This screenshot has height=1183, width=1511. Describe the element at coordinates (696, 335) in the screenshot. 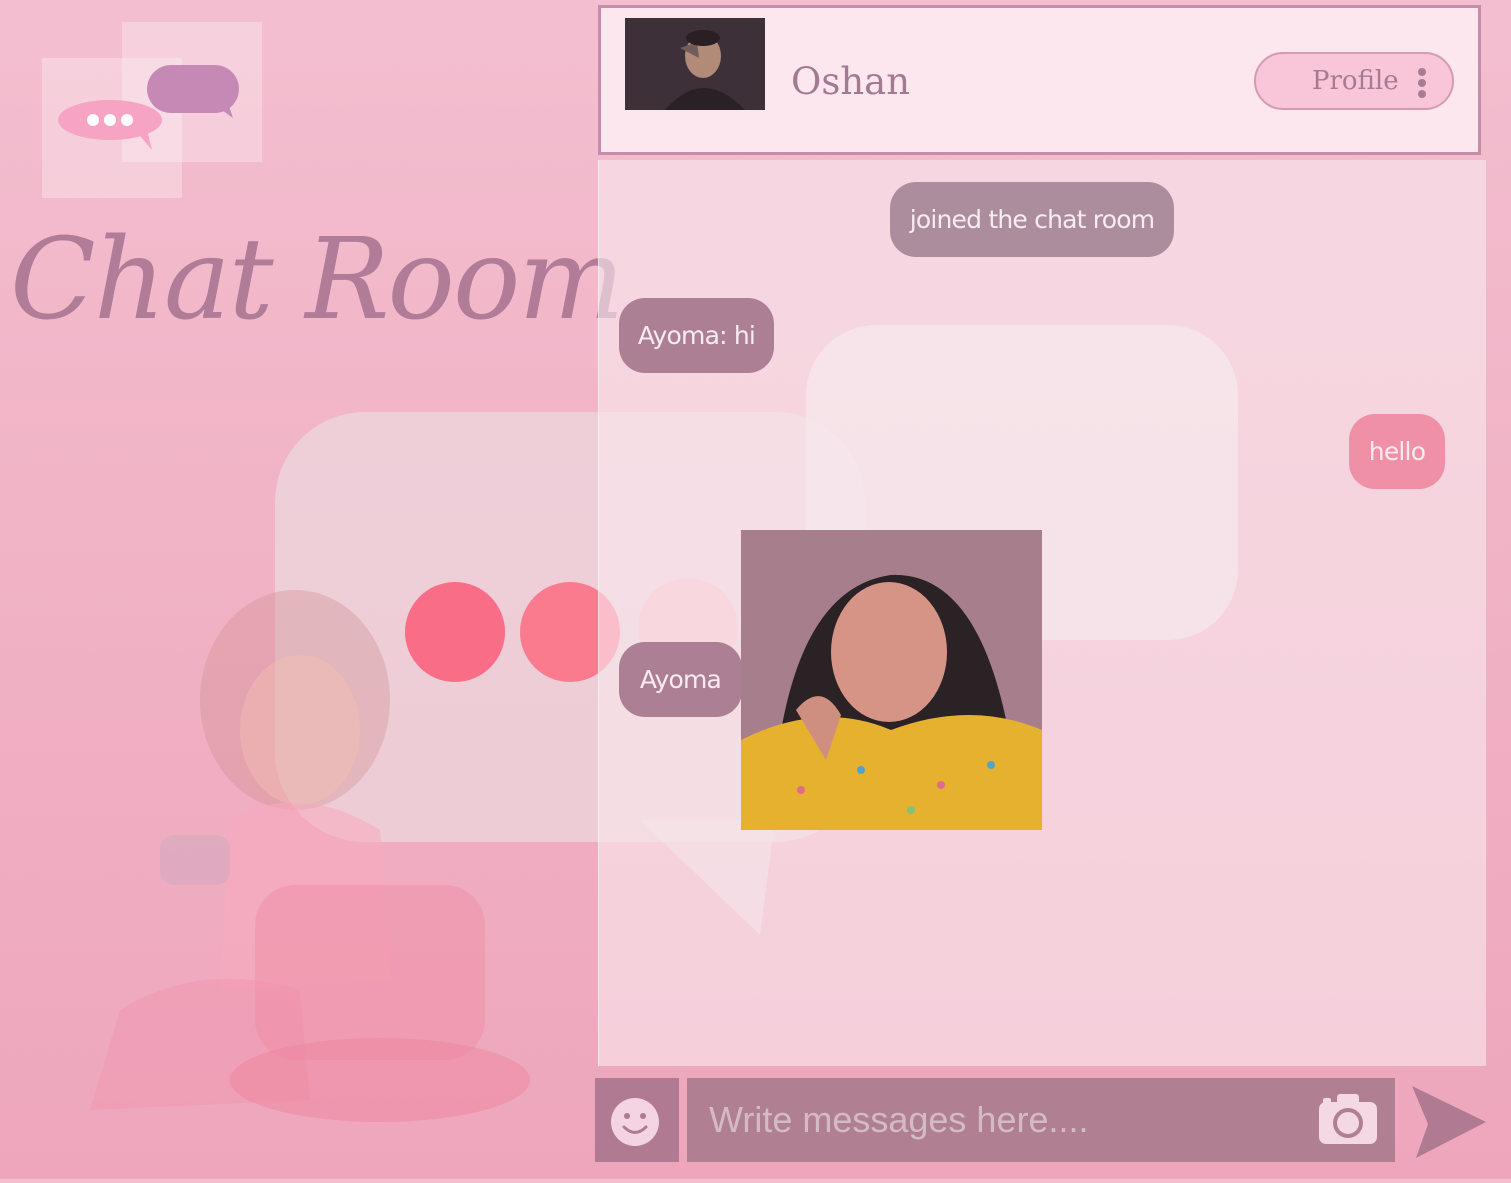

I see `incoming-message: Ayoma: hi` at that location.